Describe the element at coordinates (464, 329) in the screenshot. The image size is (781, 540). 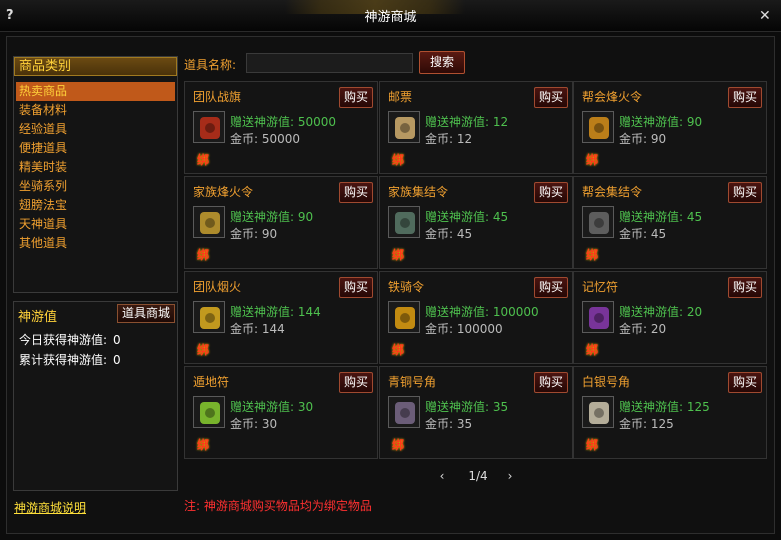
I see `price: 金币: 100000` at that location.